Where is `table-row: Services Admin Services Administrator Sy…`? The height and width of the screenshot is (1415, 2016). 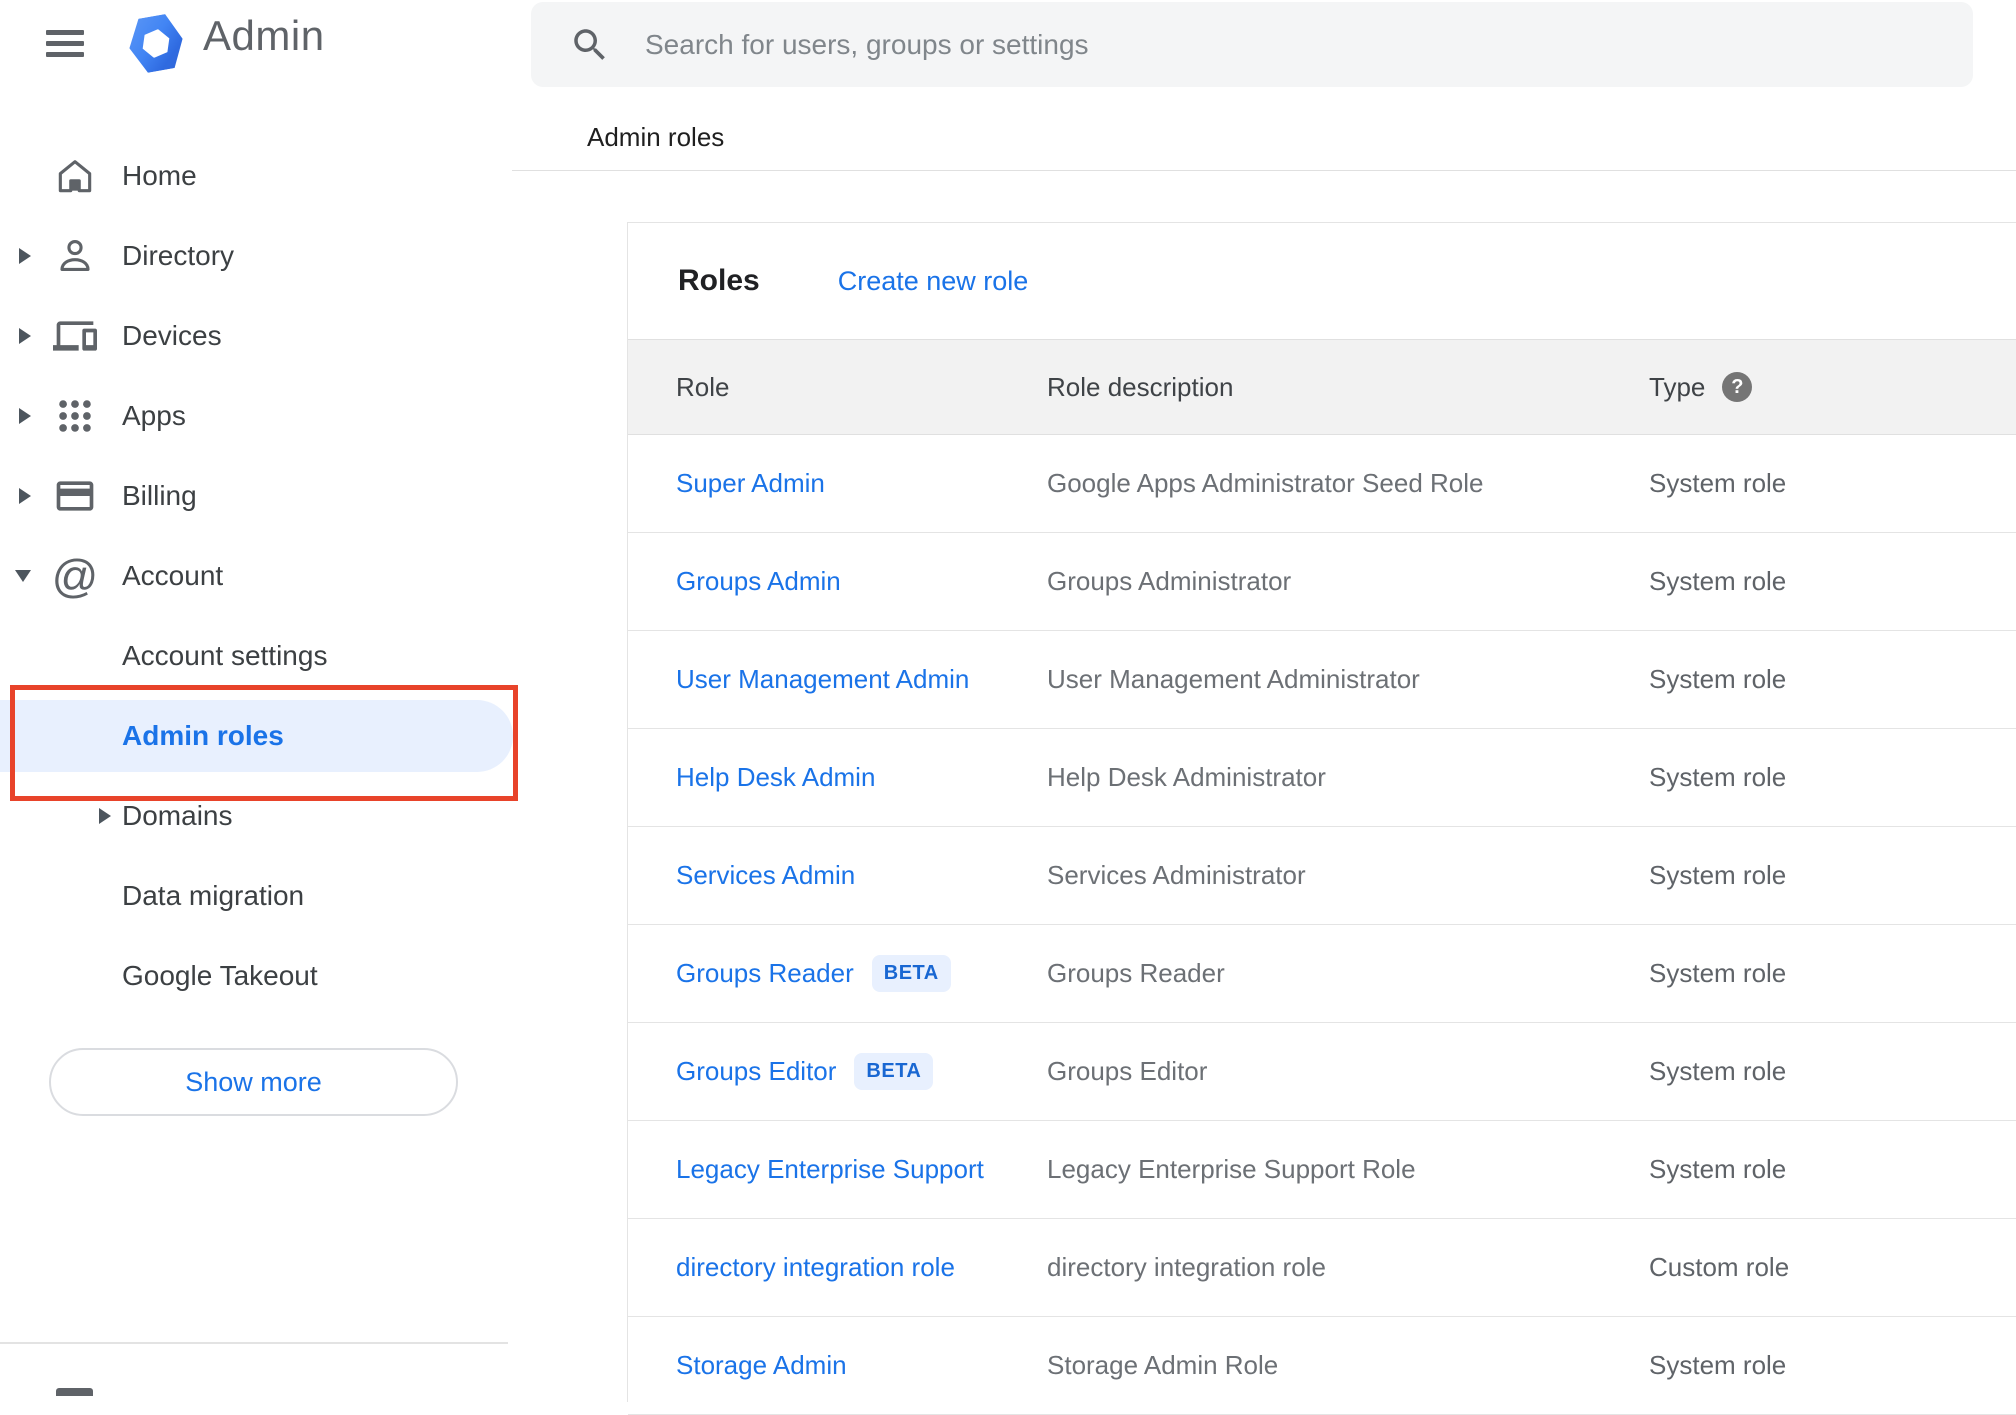 table-row: Services Admin Services Administrator Sy… is located at coordinates (1322, 876).